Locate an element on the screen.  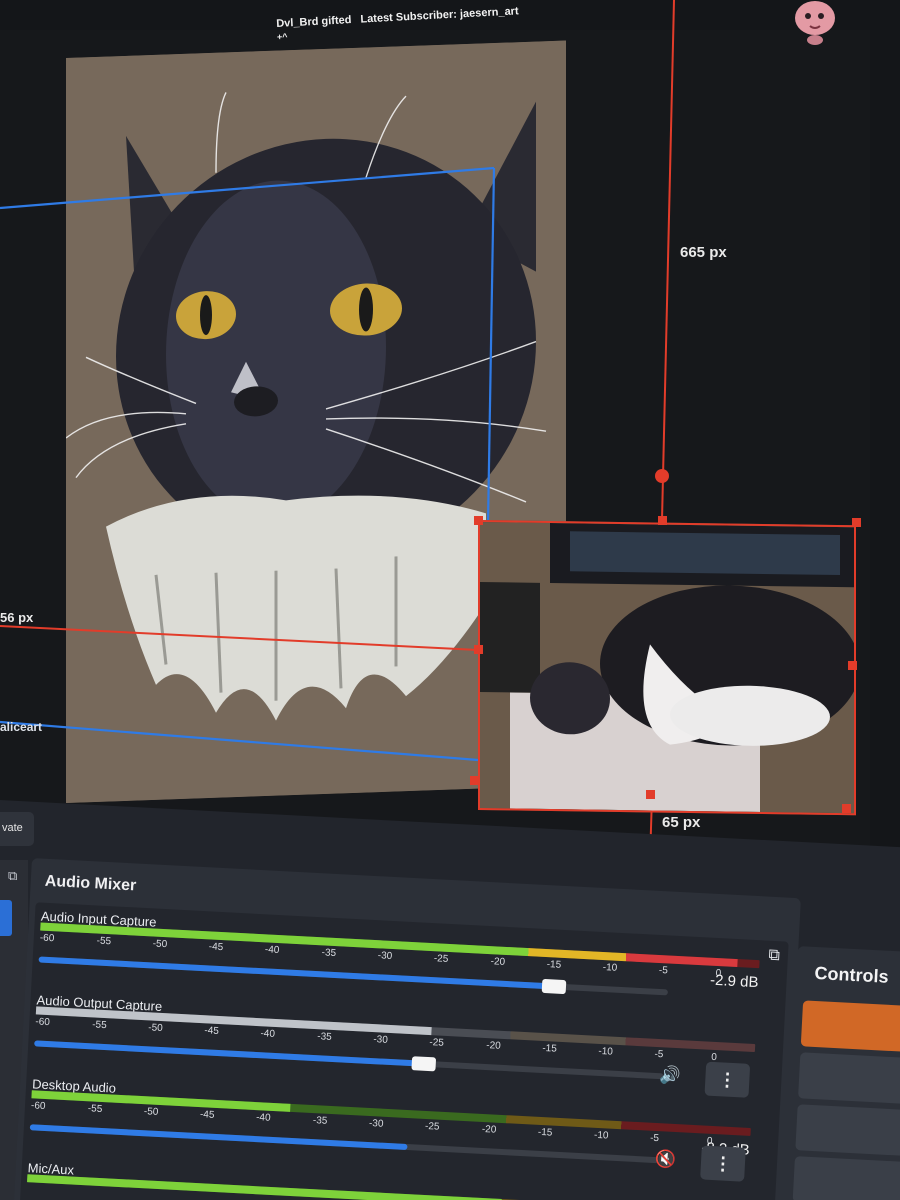
resize-handle-bottom is located at coordinates (650, 794).